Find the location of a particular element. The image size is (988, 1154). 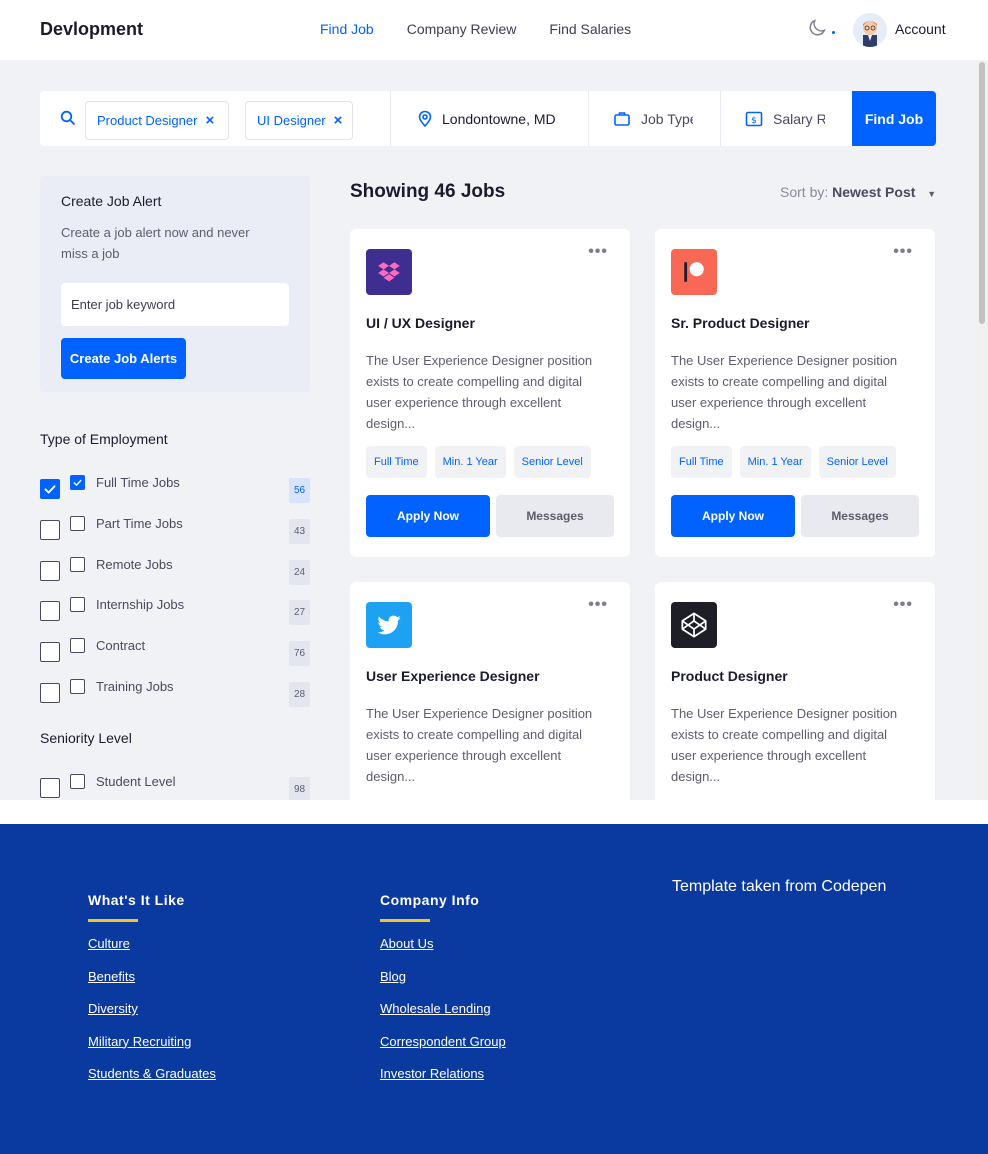

nav-find-job: Find Job is located at coordinates (347, 29).